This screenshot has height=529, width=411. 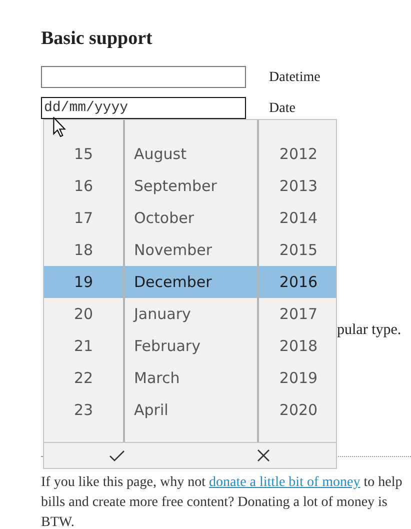 What do you see at coordinates (117, 456) in the screenshot?
I see `checkmark-icon` at bounding box center [117, 456].